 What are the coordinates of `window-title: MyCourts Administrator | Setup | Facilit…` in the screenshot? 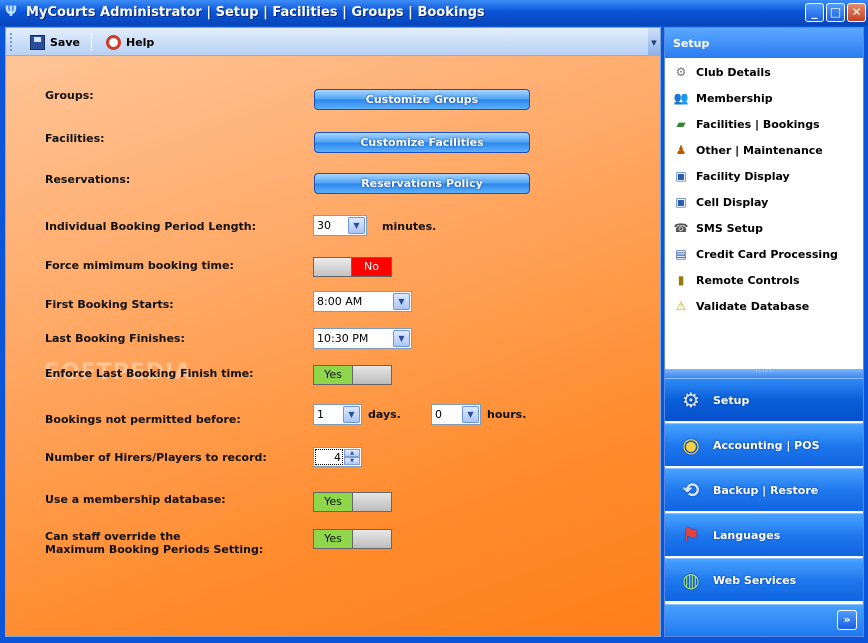 It's located at (255, 12).